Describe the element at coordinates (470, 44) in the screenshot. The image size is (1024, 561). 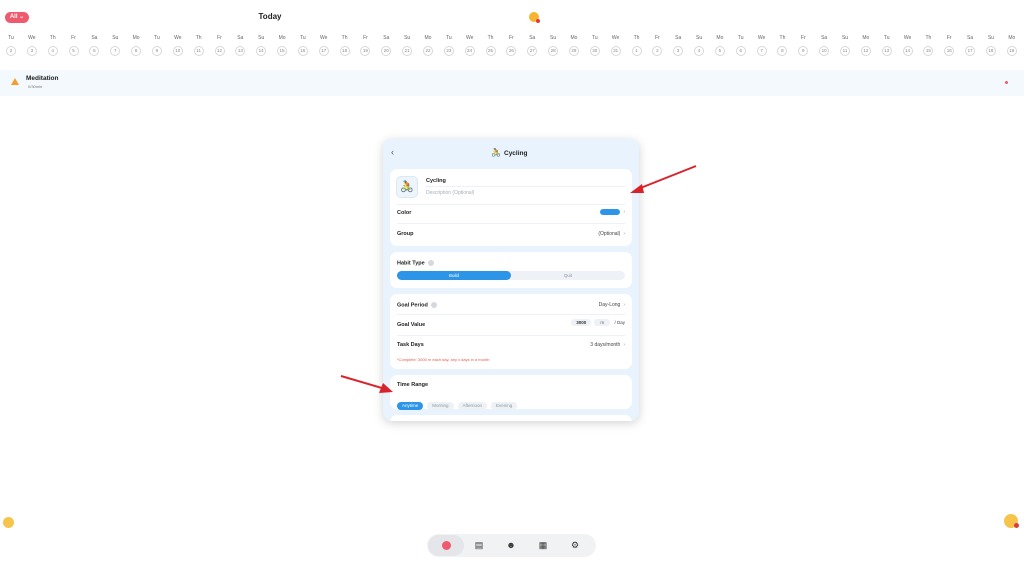
I see `calendar-day: We 24` at that location.